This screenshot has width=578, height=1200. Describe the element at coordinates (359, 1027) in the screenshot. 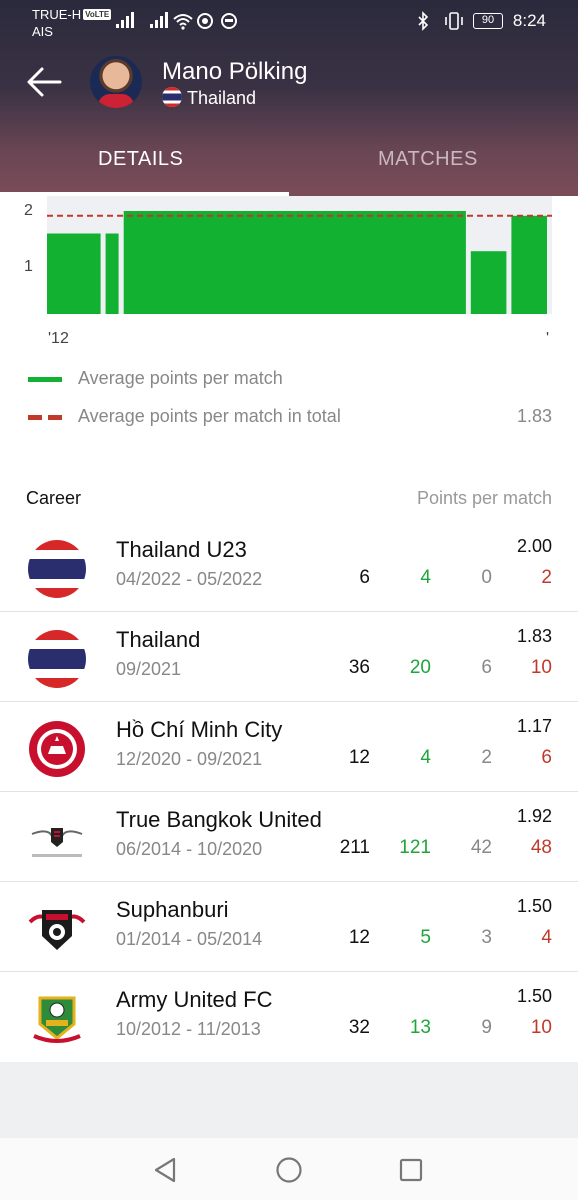

I see `matches-count: 32` at that location.